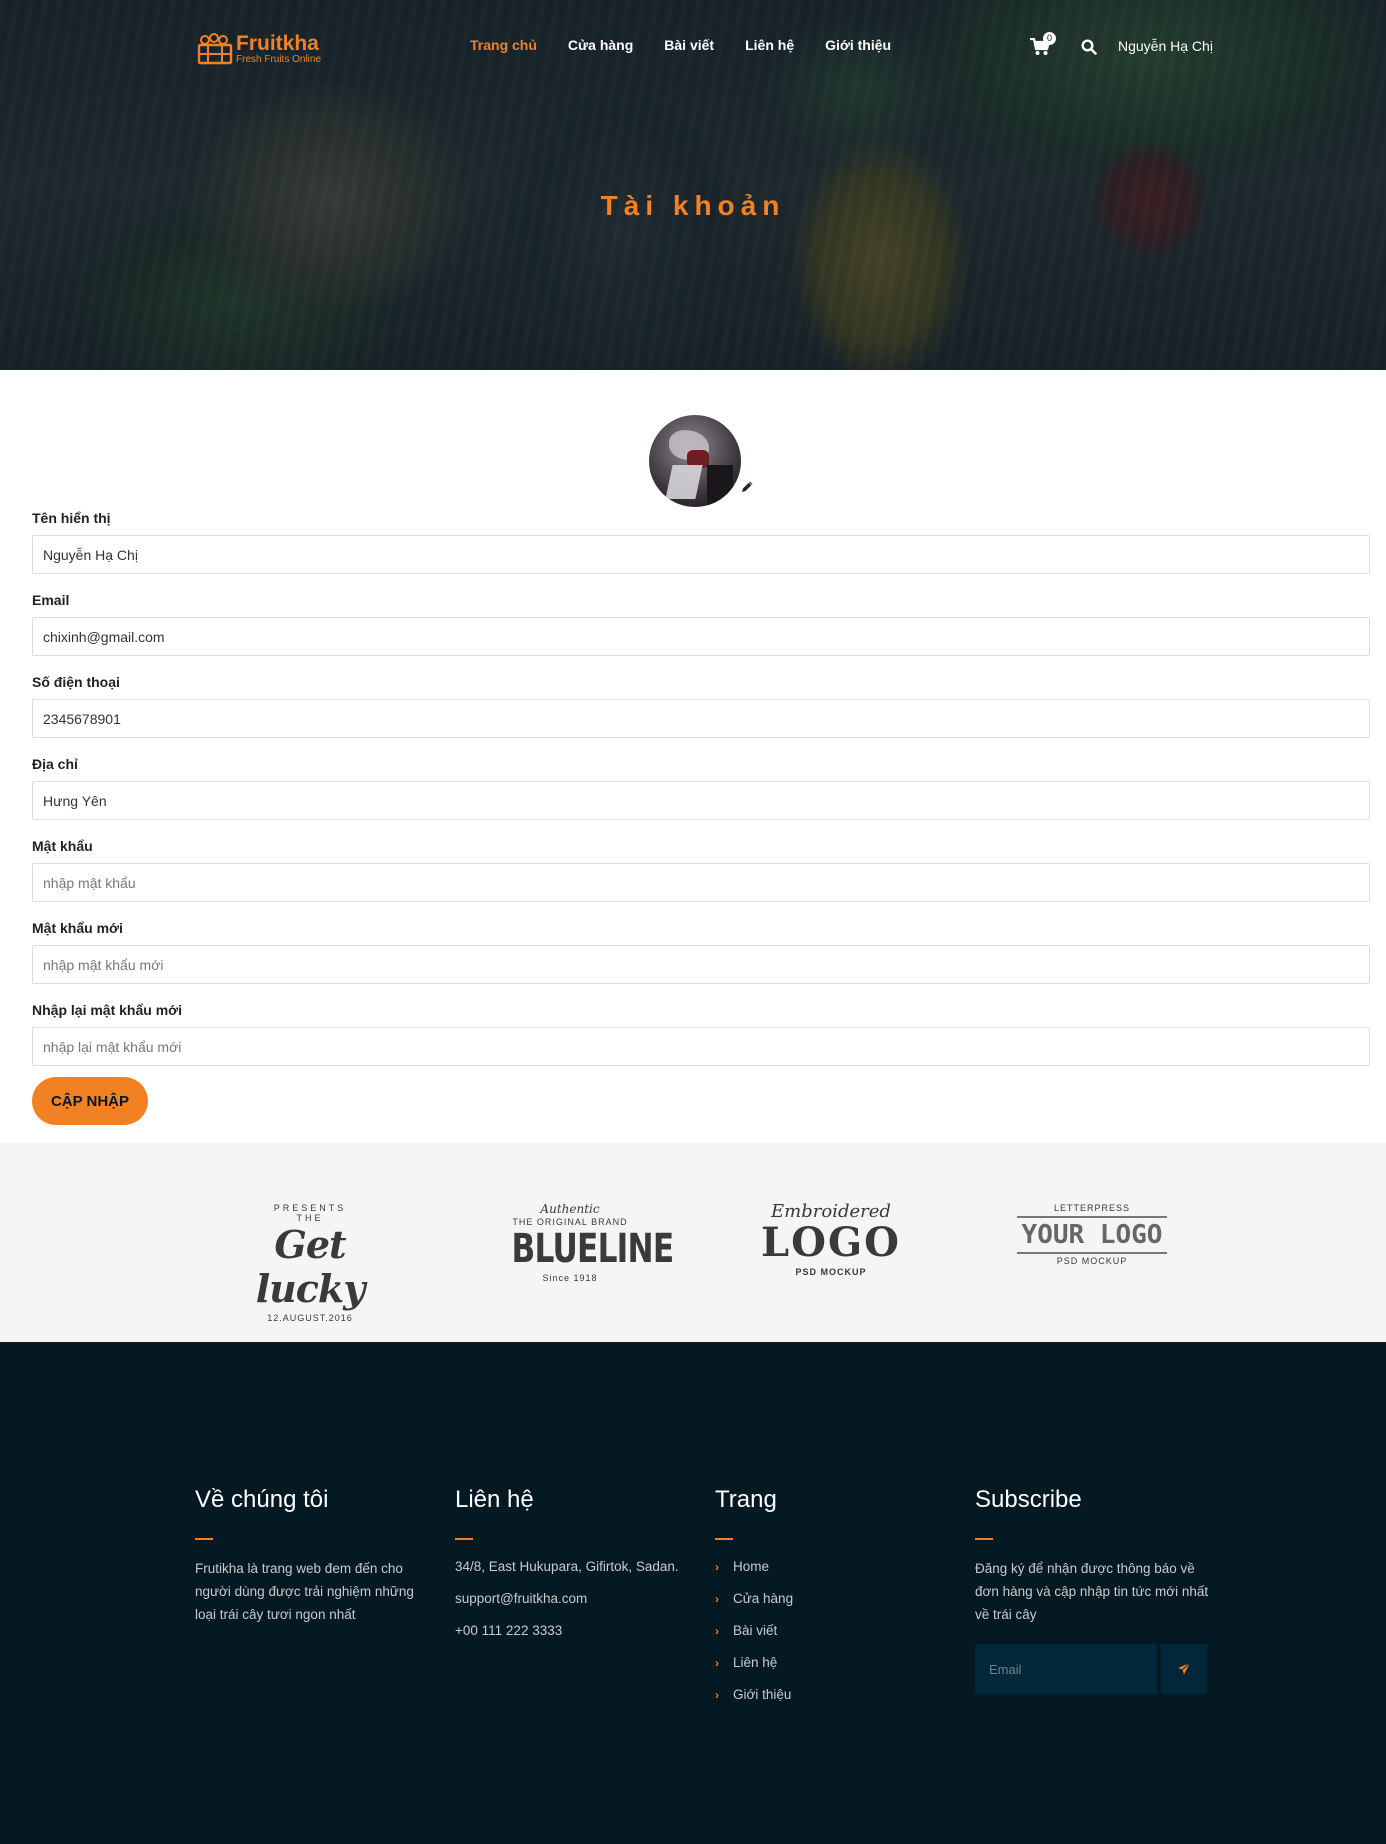 The width and height of the screenshot is (1386, 1844). I want to click on site-logo: Fruitkha Fresh Fruits Online, so click(263, 49).